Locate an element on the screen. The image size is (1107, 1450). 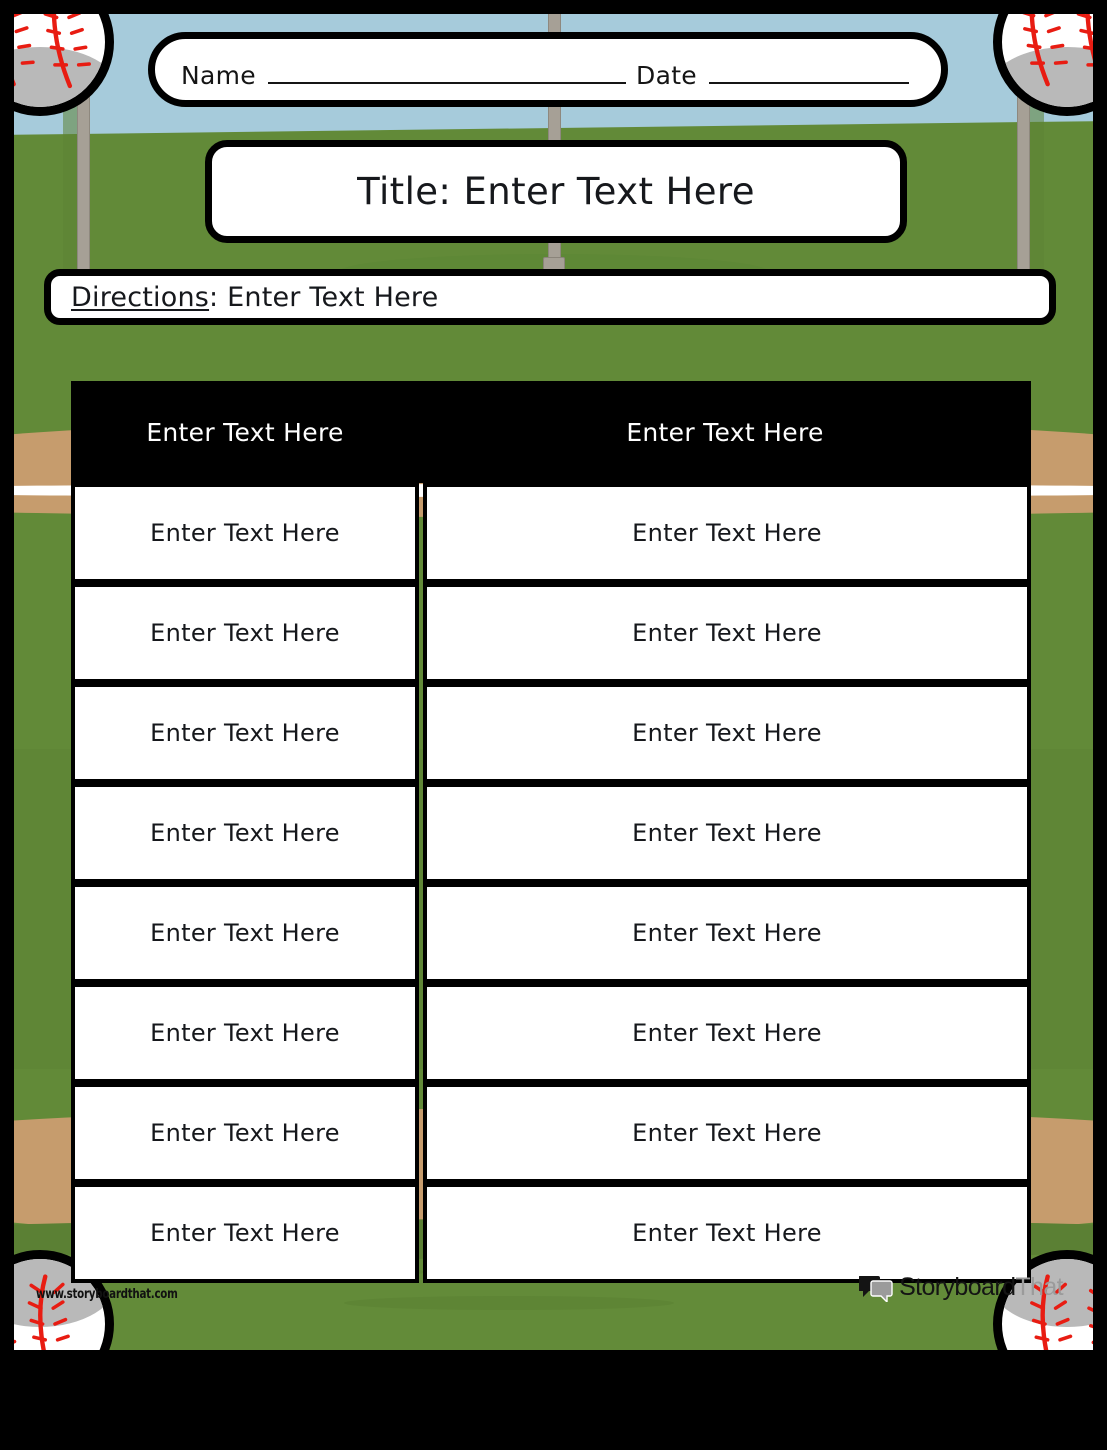
speech-bubbles-icon is located at coordinates (876, 1288).